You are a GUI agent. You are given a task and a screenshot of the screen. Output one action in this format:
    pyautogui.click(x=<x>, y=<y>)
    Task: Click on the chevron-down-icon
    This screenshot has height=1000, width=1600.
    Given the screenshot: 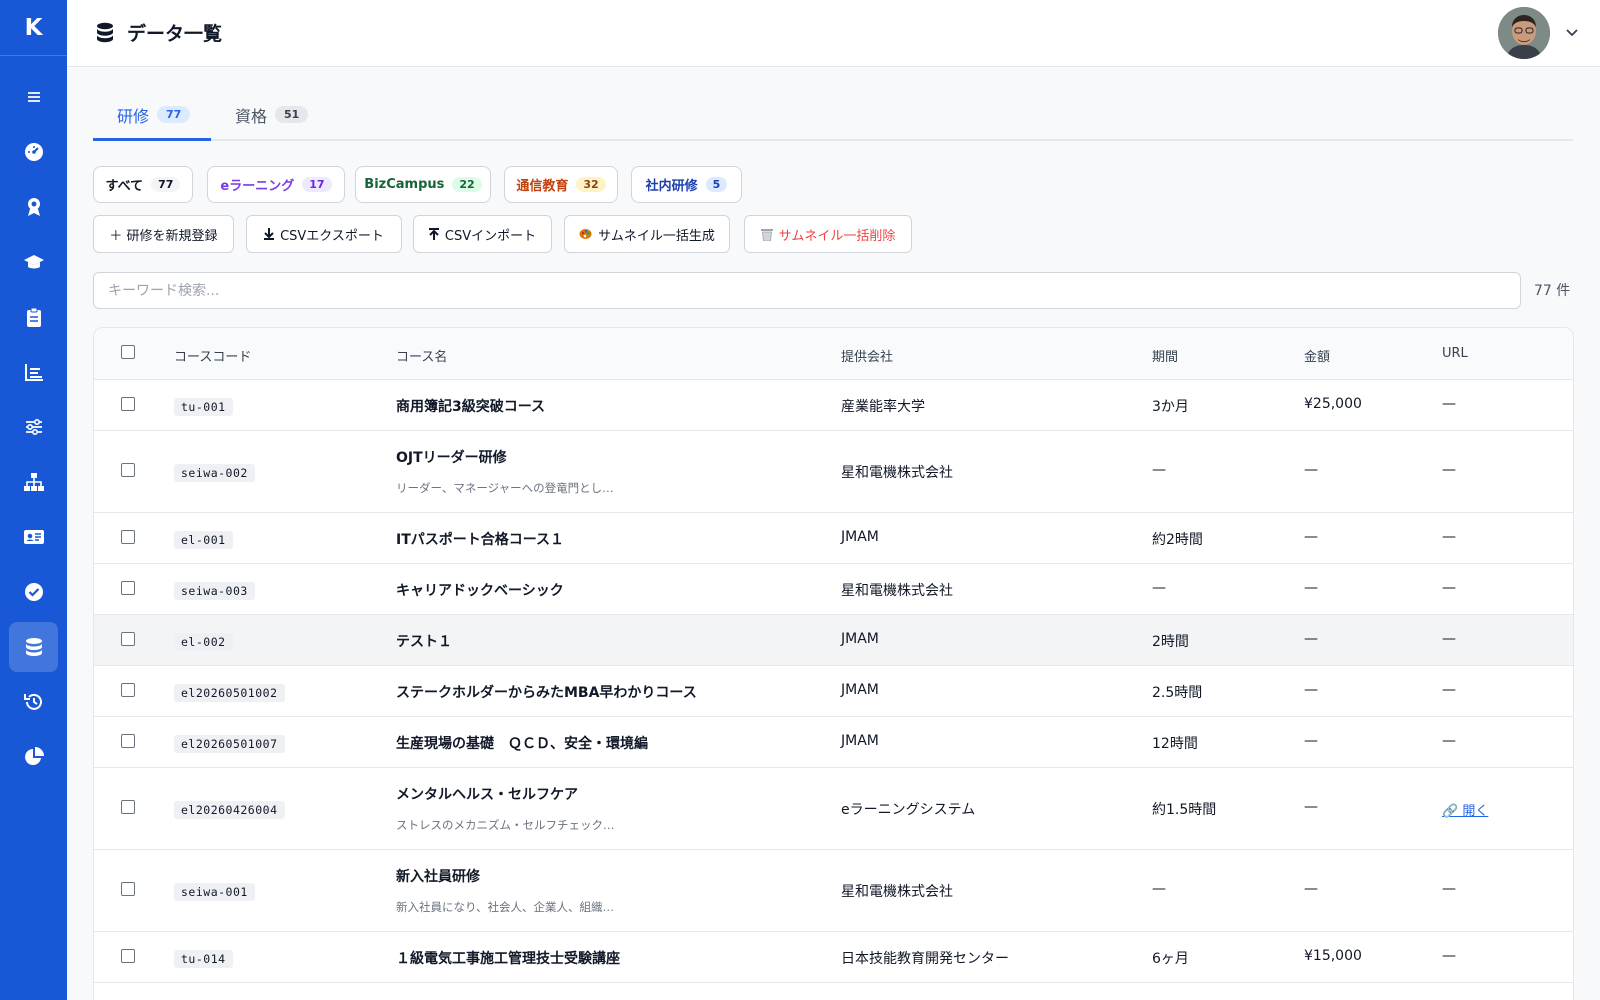 What is the action you would take?
    pyautogui.click(x=1572, y=32)
    